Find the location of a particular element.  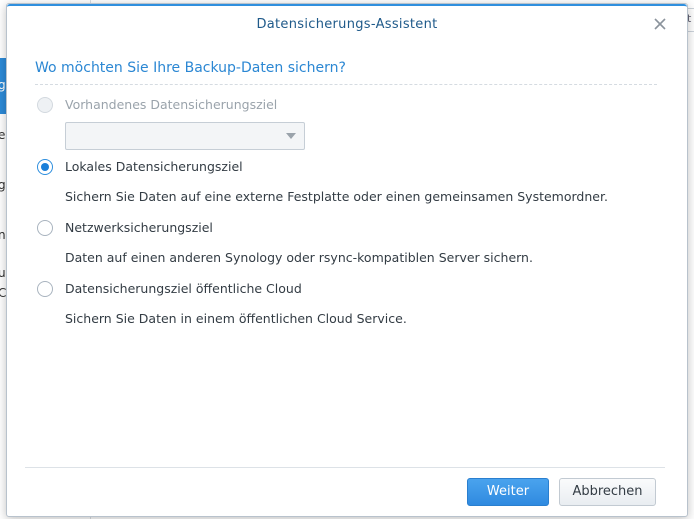

radio-public-cloud-target is located at coordinates (45, 289).